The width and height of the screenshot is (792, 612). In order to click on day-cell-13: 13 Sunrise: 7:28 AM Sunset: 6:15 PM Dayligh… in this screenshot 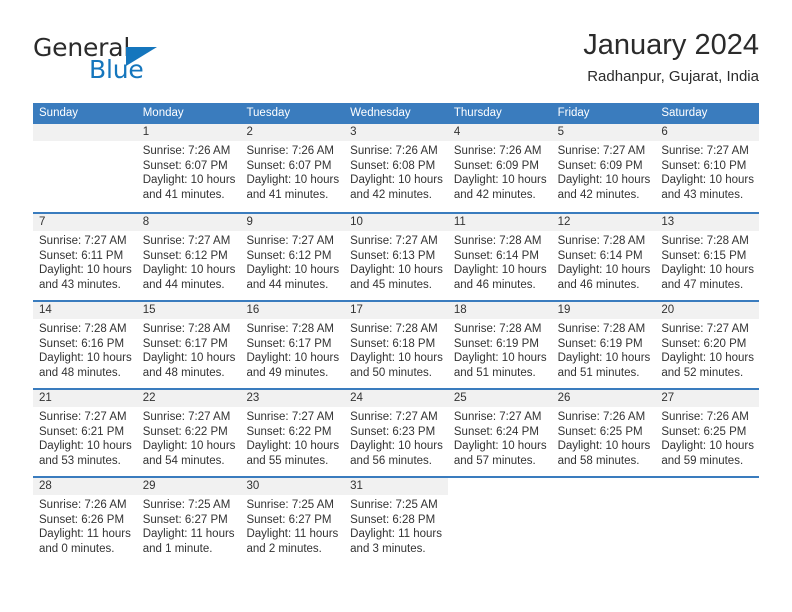, I will do `click(707, 257)`.